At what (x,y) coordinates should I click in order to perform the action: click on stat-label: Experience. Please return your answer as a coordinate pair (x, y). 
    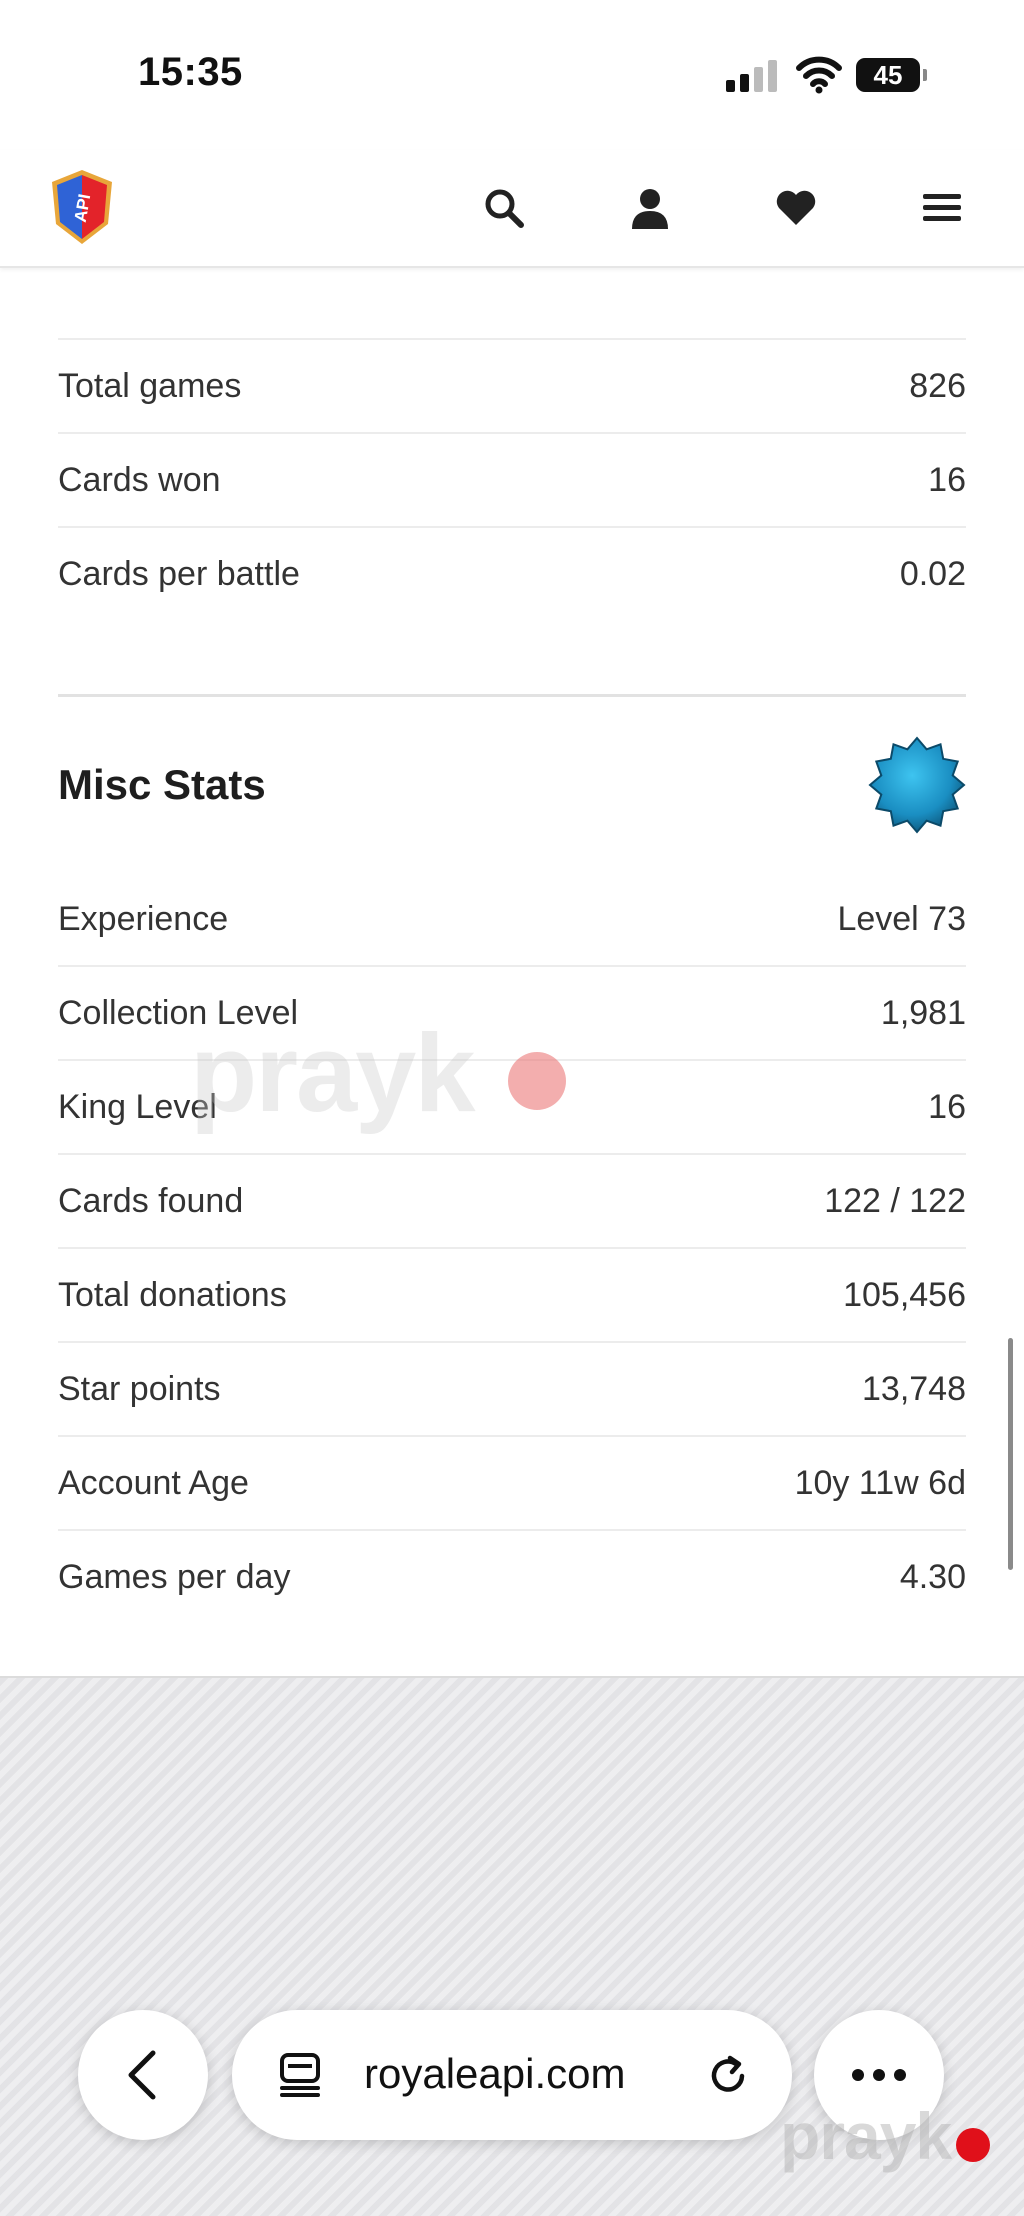
    Looking at the image, I should click on (143, 918).